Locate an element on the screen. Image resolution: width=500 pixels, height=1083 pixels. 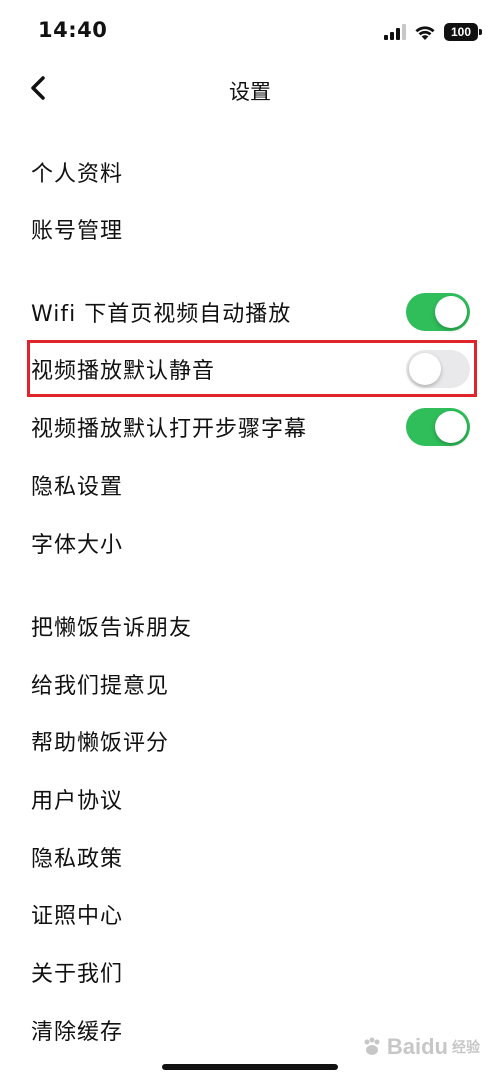
battery-icon: 100 is located at coordinates (463, 32).